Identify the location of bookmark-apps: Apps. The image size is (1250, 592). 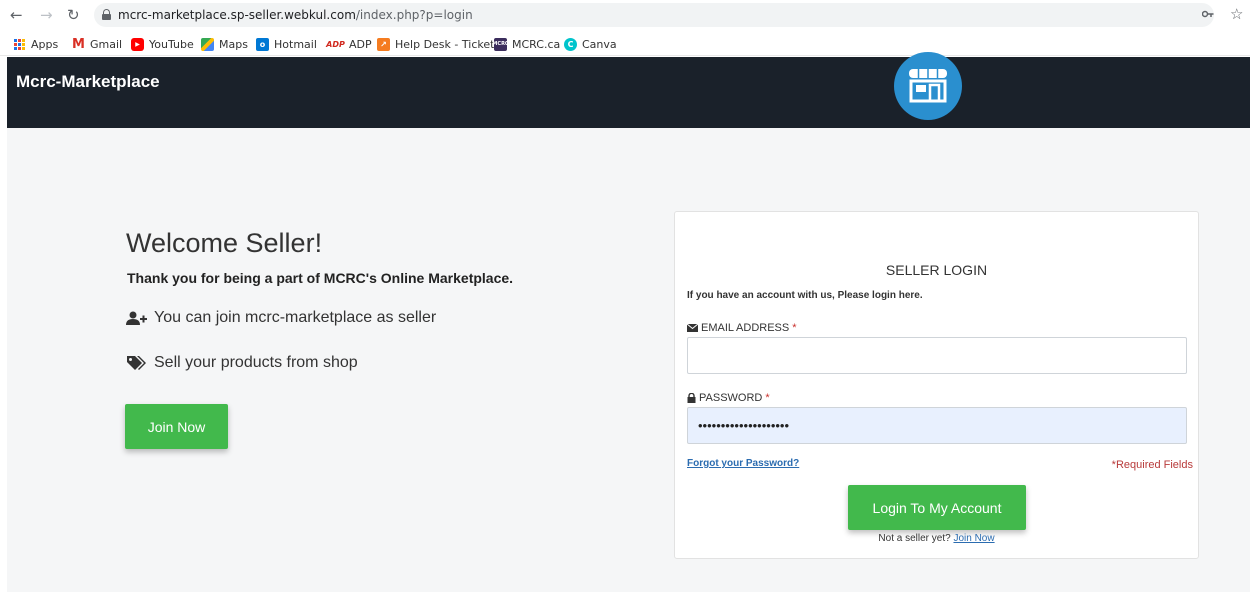
(36, 44).